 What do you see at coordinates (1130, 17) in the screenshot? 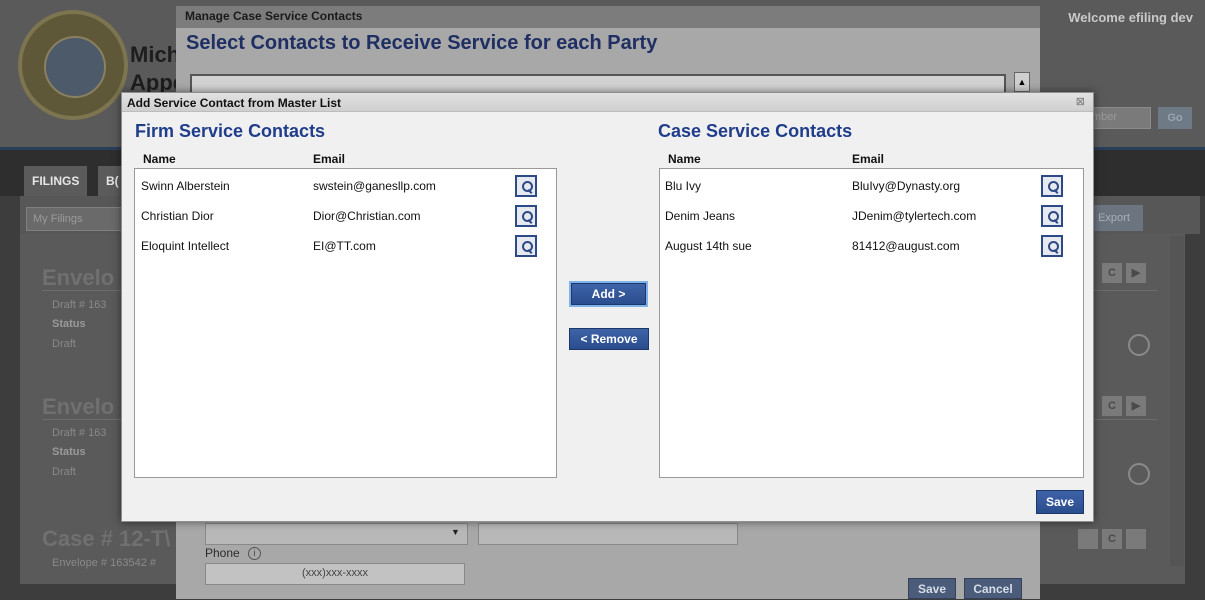
I see `welcome-text: Welcome efiling dev` at bounding box center [1130, 17].